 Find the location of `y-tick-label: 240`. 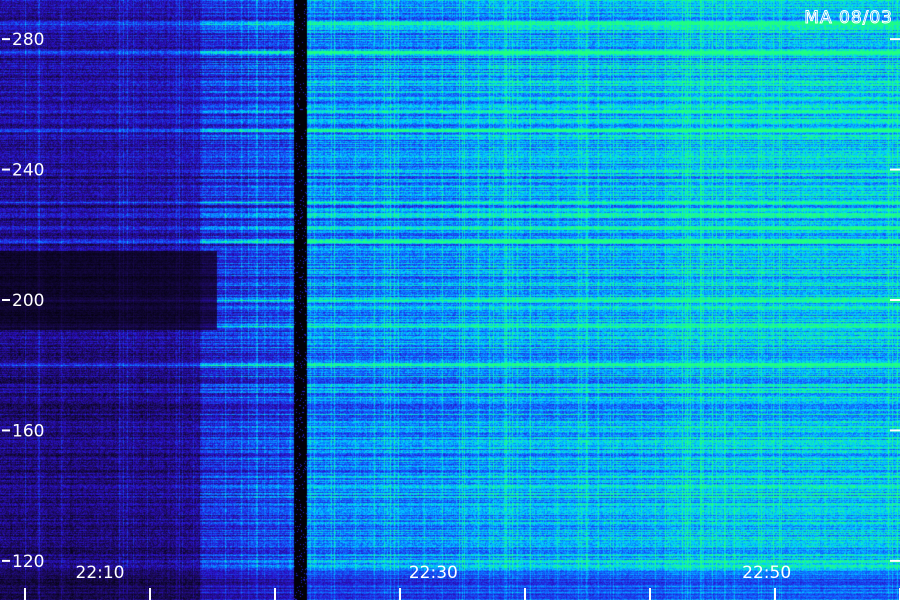

y-tick-label: 240 is located at coordinates (28, 171).